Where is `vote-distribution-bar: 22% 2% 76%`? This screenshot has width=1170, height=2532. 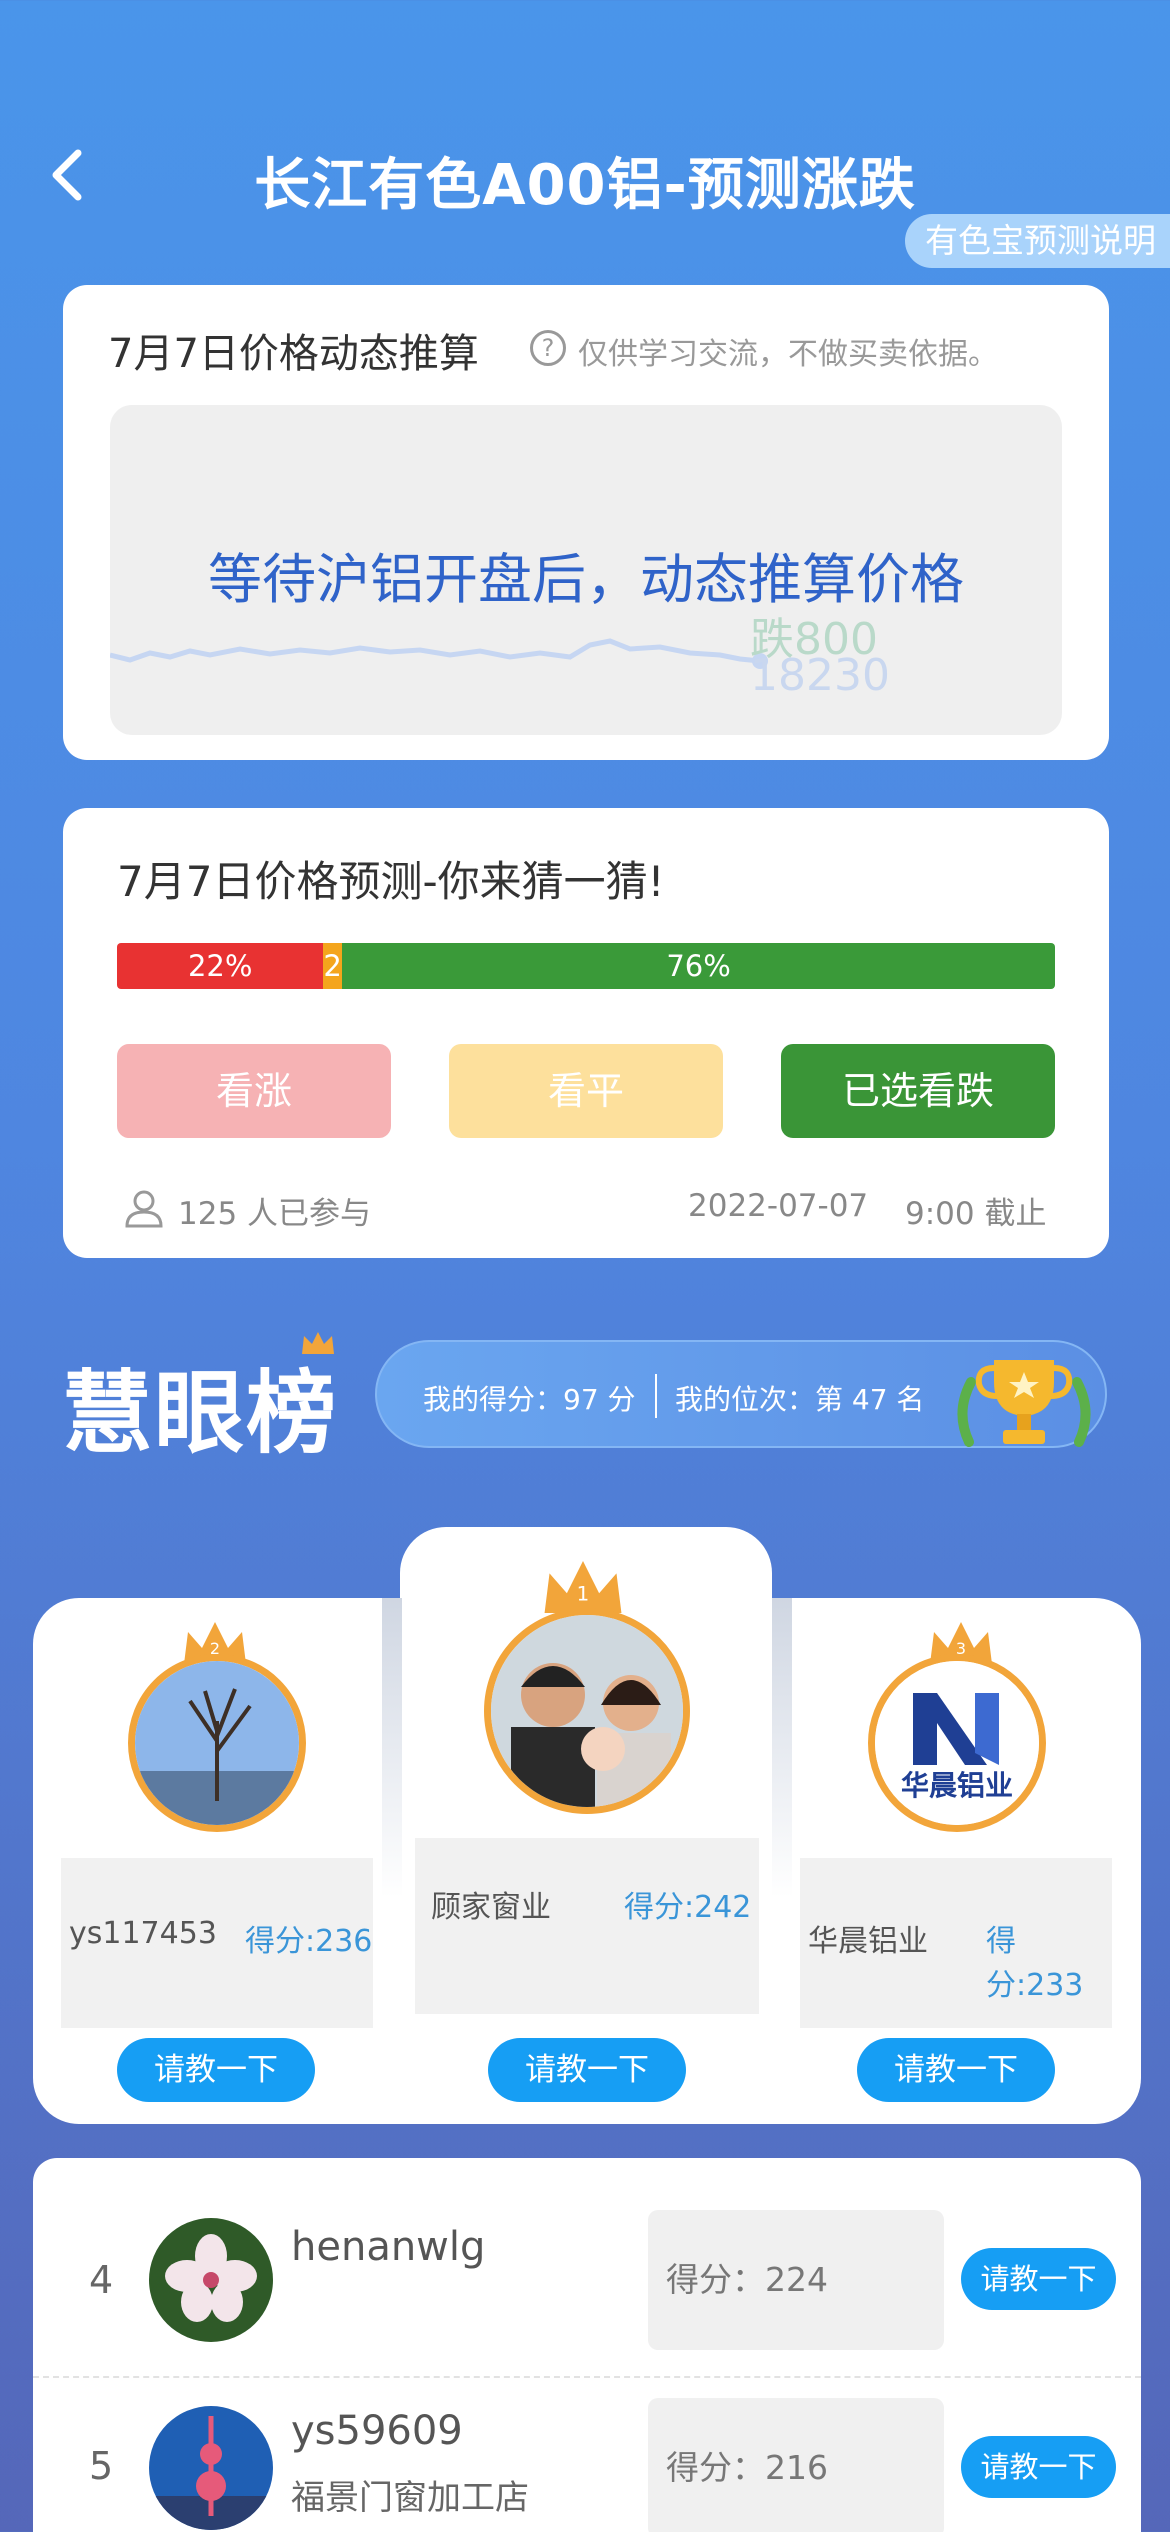 vote-distribution-bar: 22% 2% 76% is located at coordinates (586, 966).